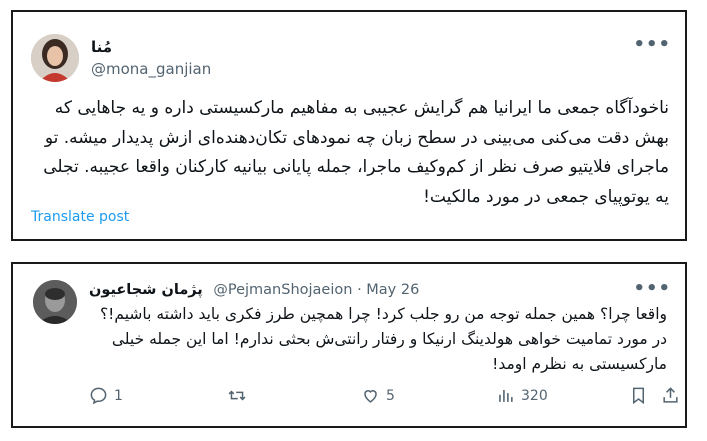 The width and height of the screenshot is (707, 441). Describe the element at coordinates (146, 290) in the screenshot. I see `author-name: پژمان شجاعیون` at that location.